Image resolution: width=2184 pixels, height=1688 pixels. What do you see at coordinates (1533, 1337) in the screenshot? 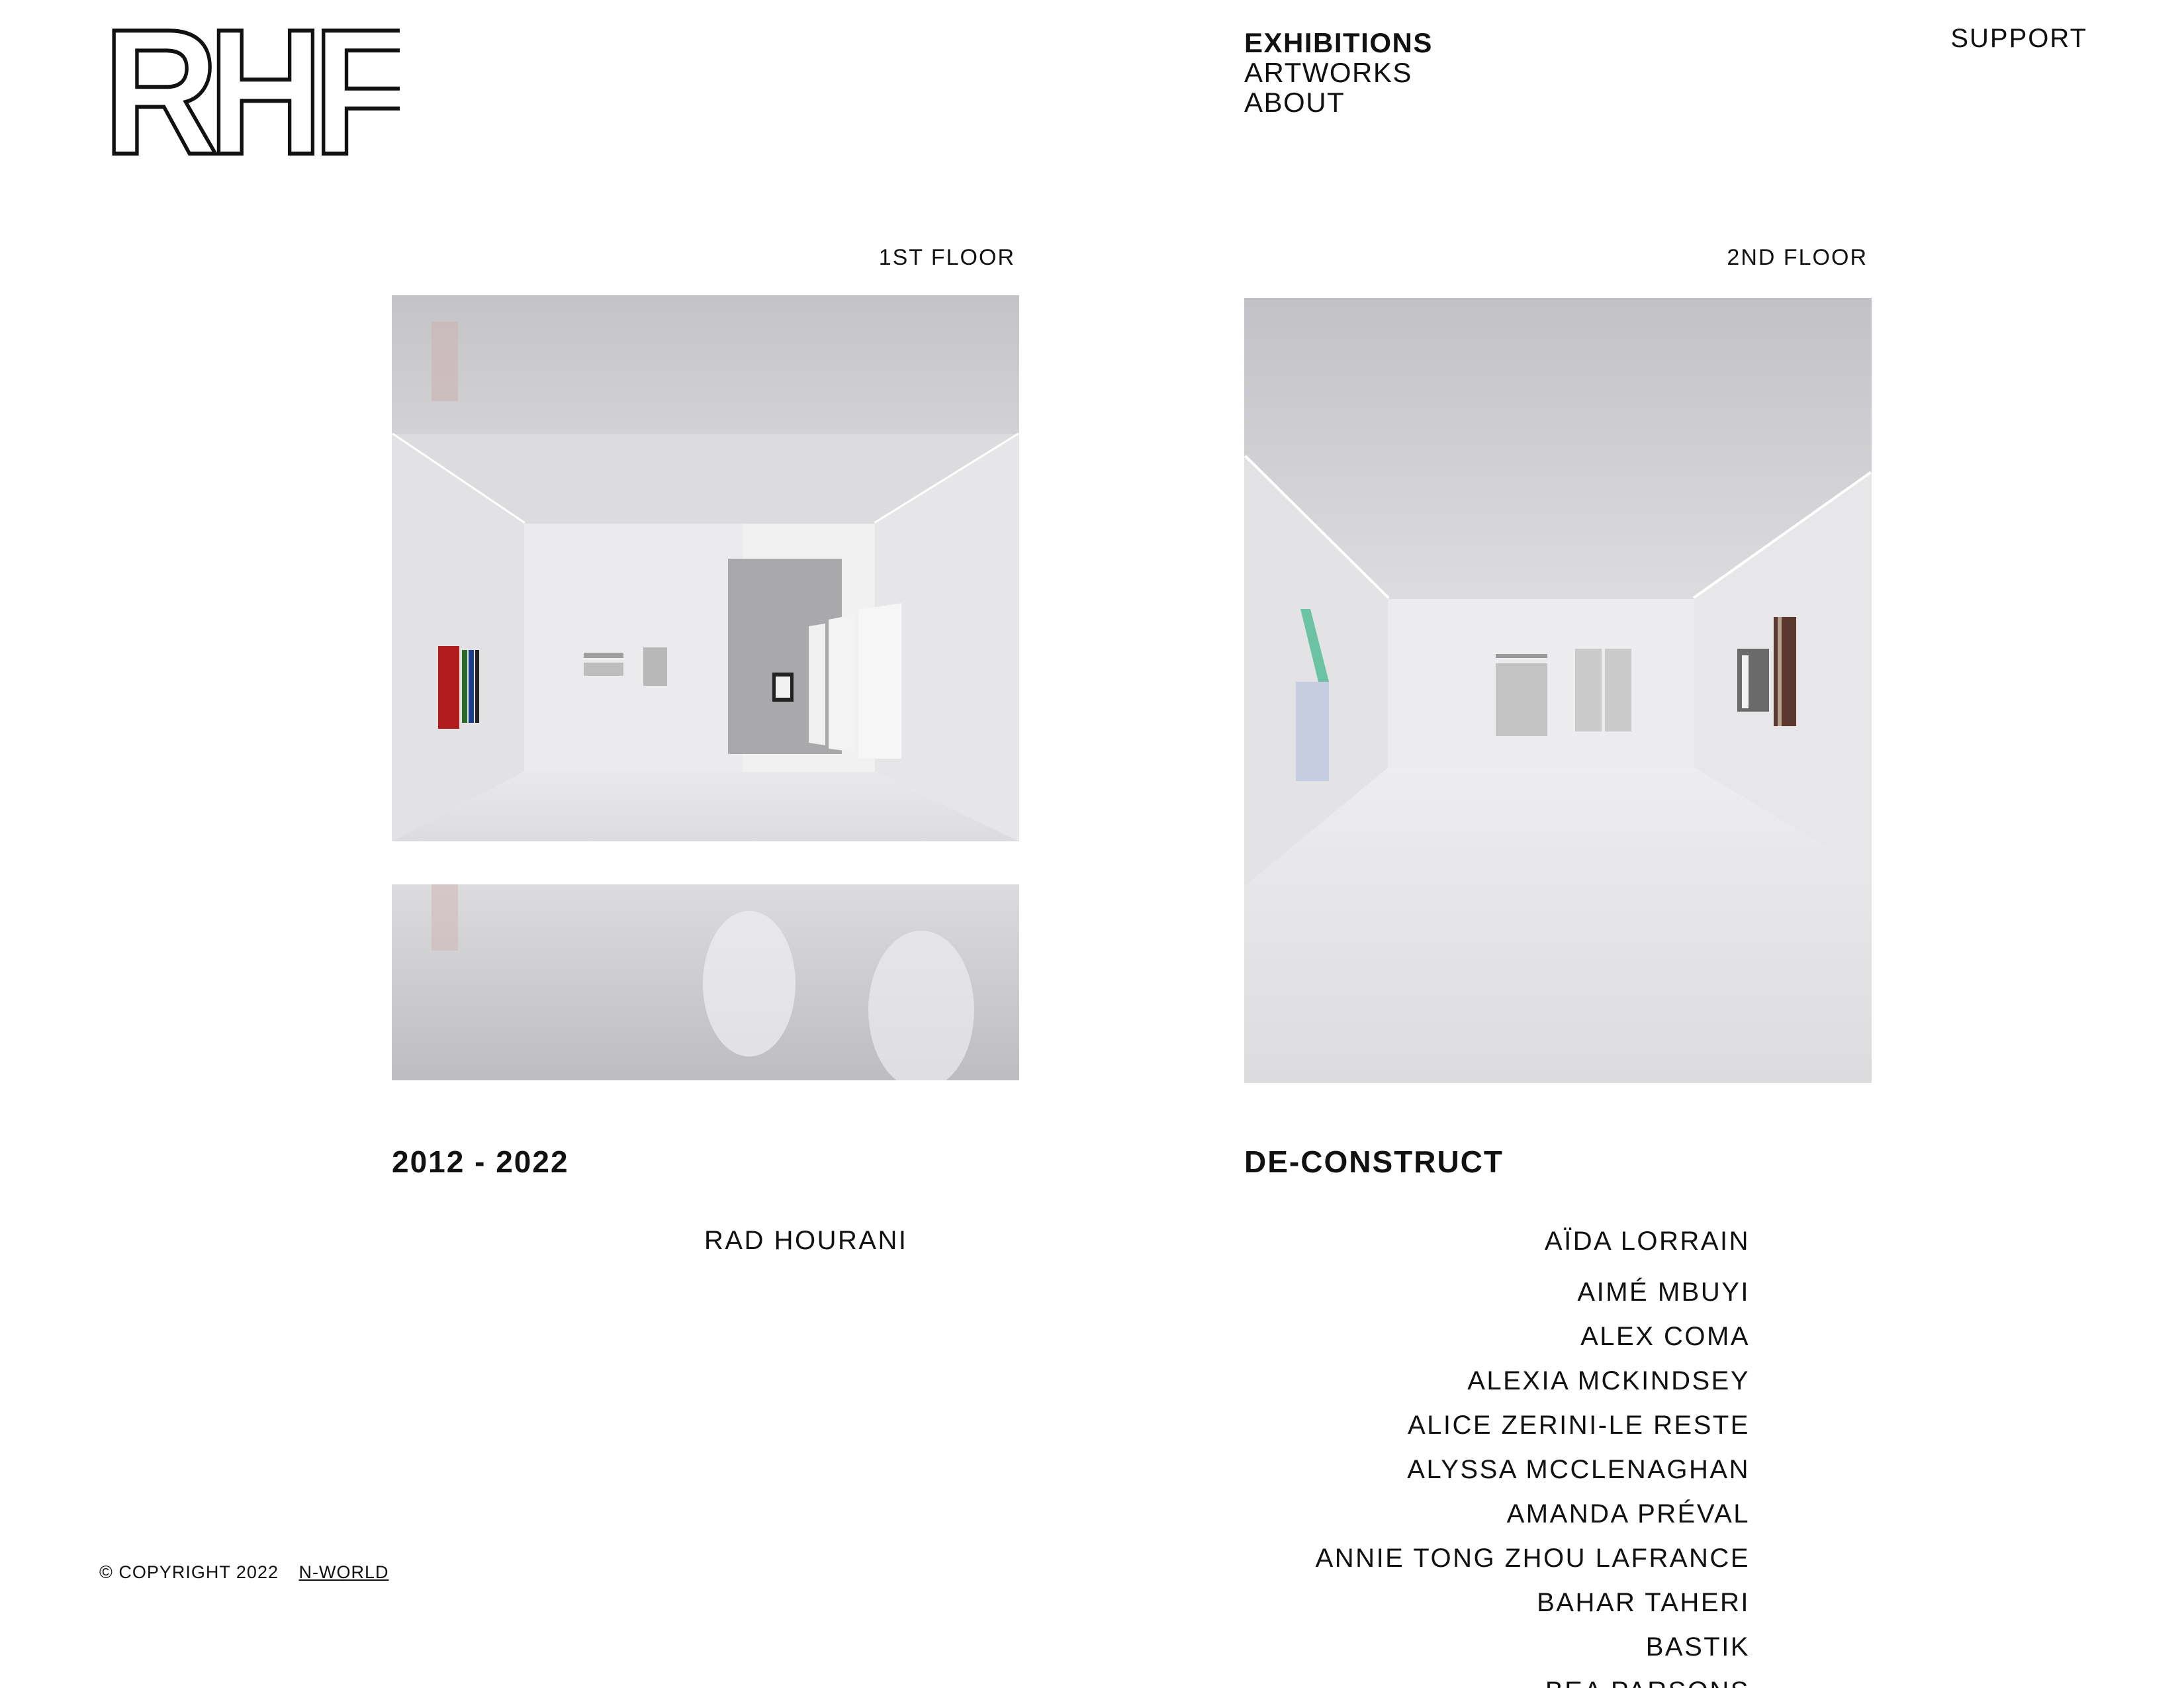
I see `artist-name: ALEX COMA` at bounding box center [1533, 1337].